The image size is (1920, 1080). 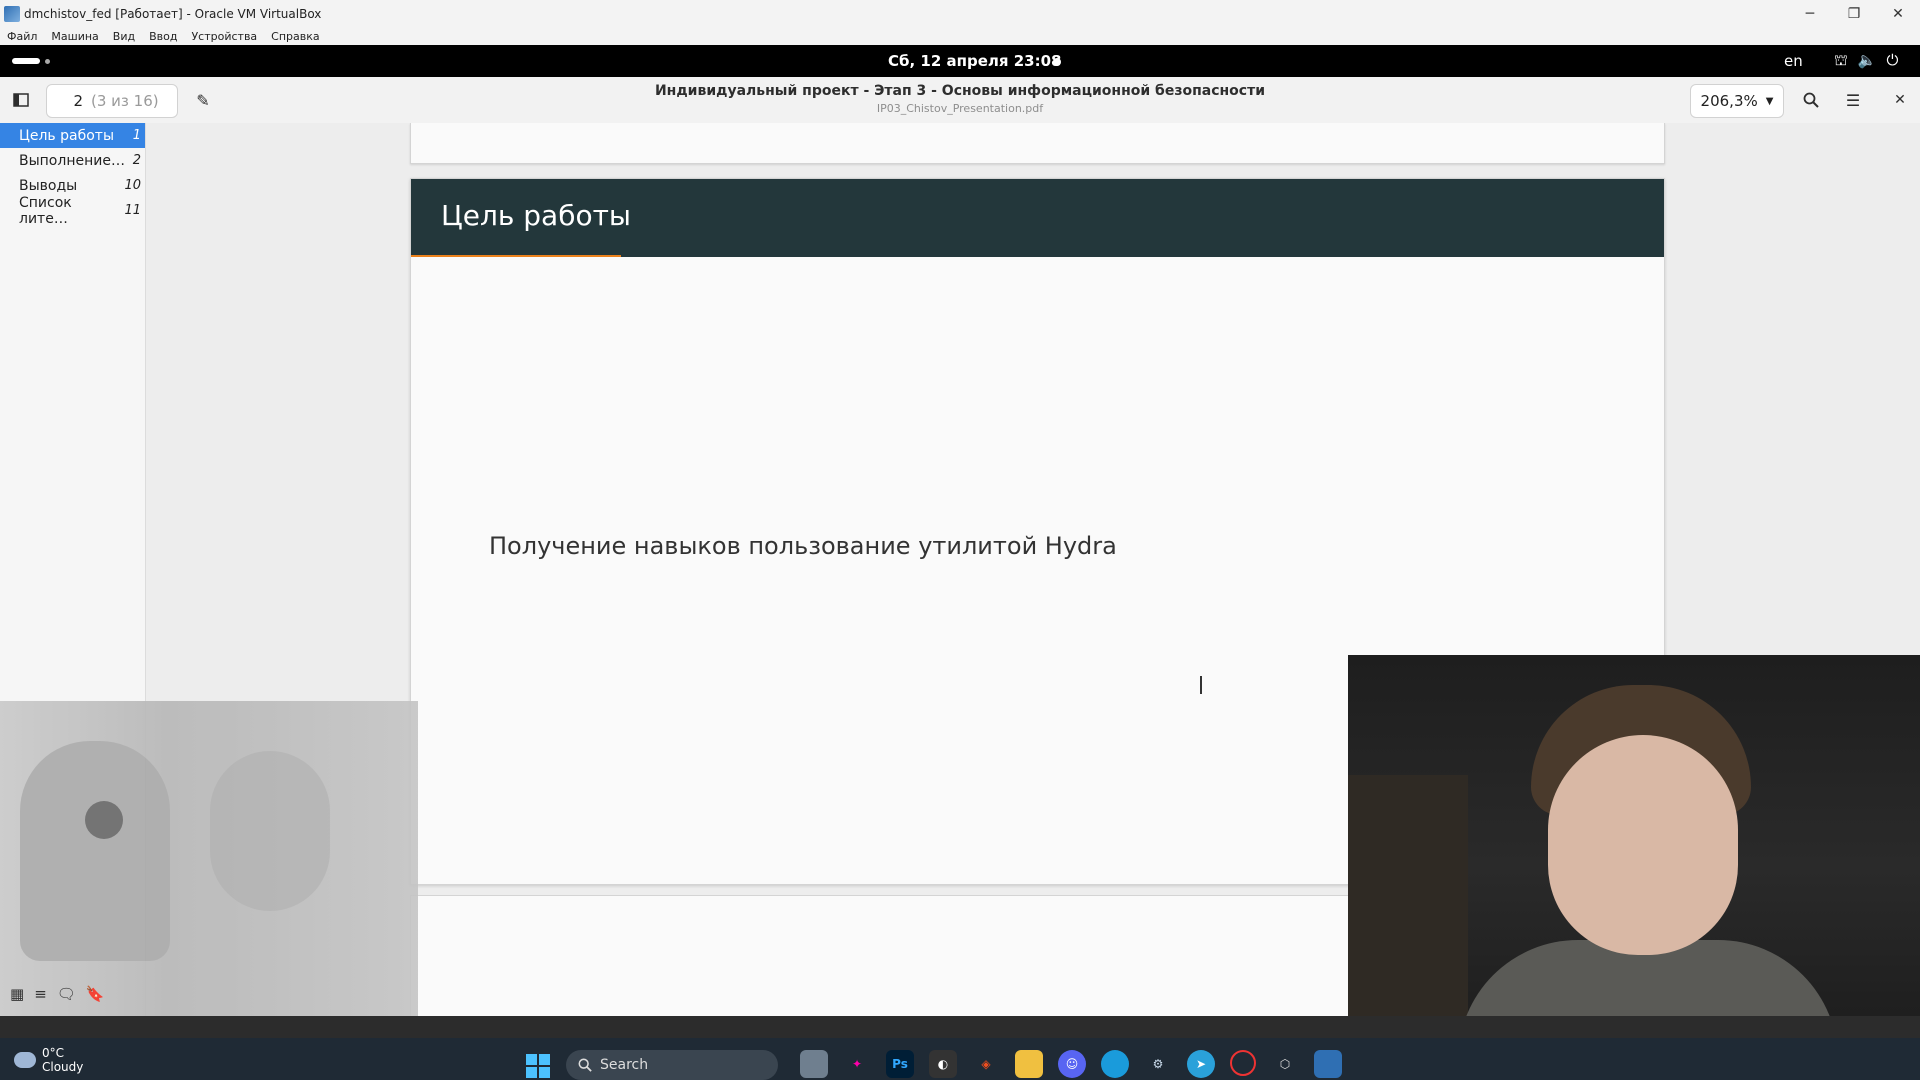 I want to click on thumbnails-icon: ▦, so click(x=17, y=994).